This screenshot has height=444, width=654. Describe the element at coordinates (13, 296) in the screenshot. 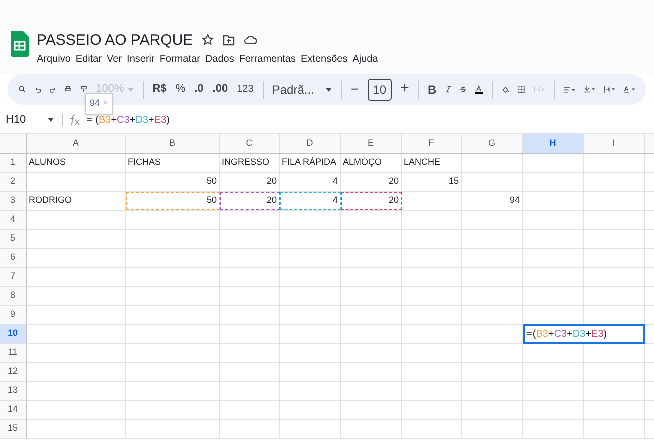

I see `row-header: 8` at that location.